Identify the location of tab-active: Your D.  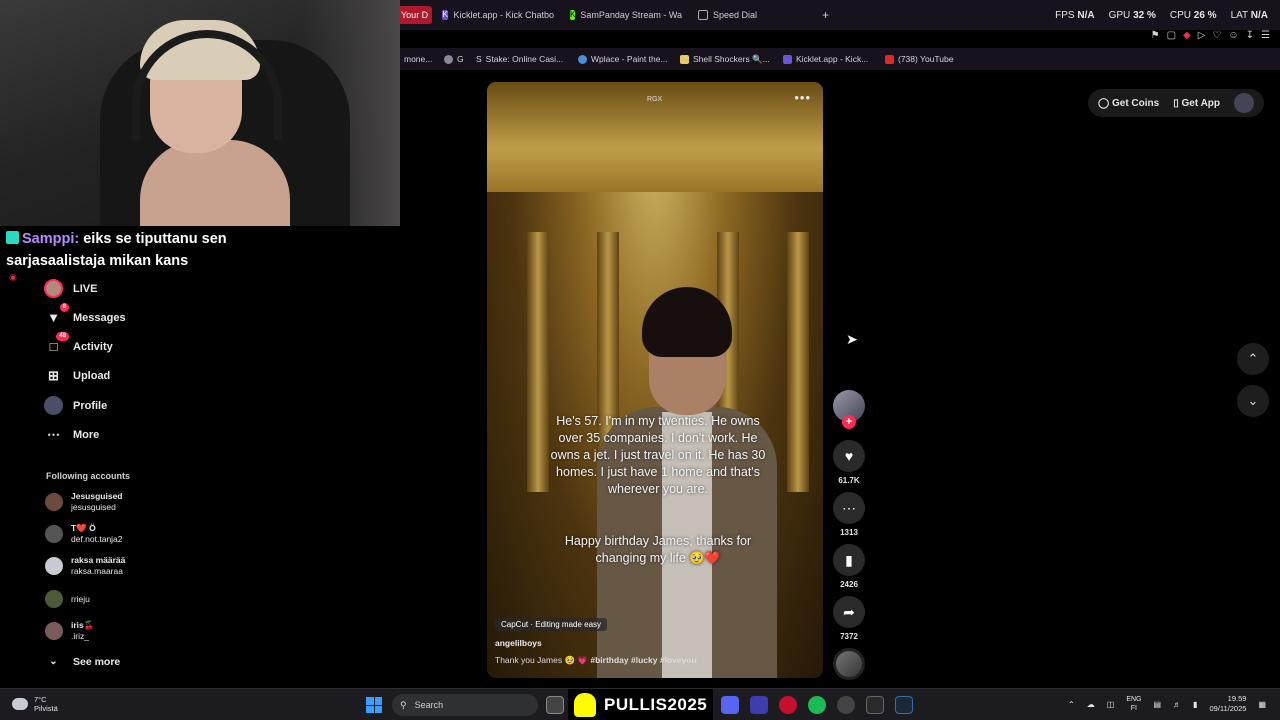
(415, 15).